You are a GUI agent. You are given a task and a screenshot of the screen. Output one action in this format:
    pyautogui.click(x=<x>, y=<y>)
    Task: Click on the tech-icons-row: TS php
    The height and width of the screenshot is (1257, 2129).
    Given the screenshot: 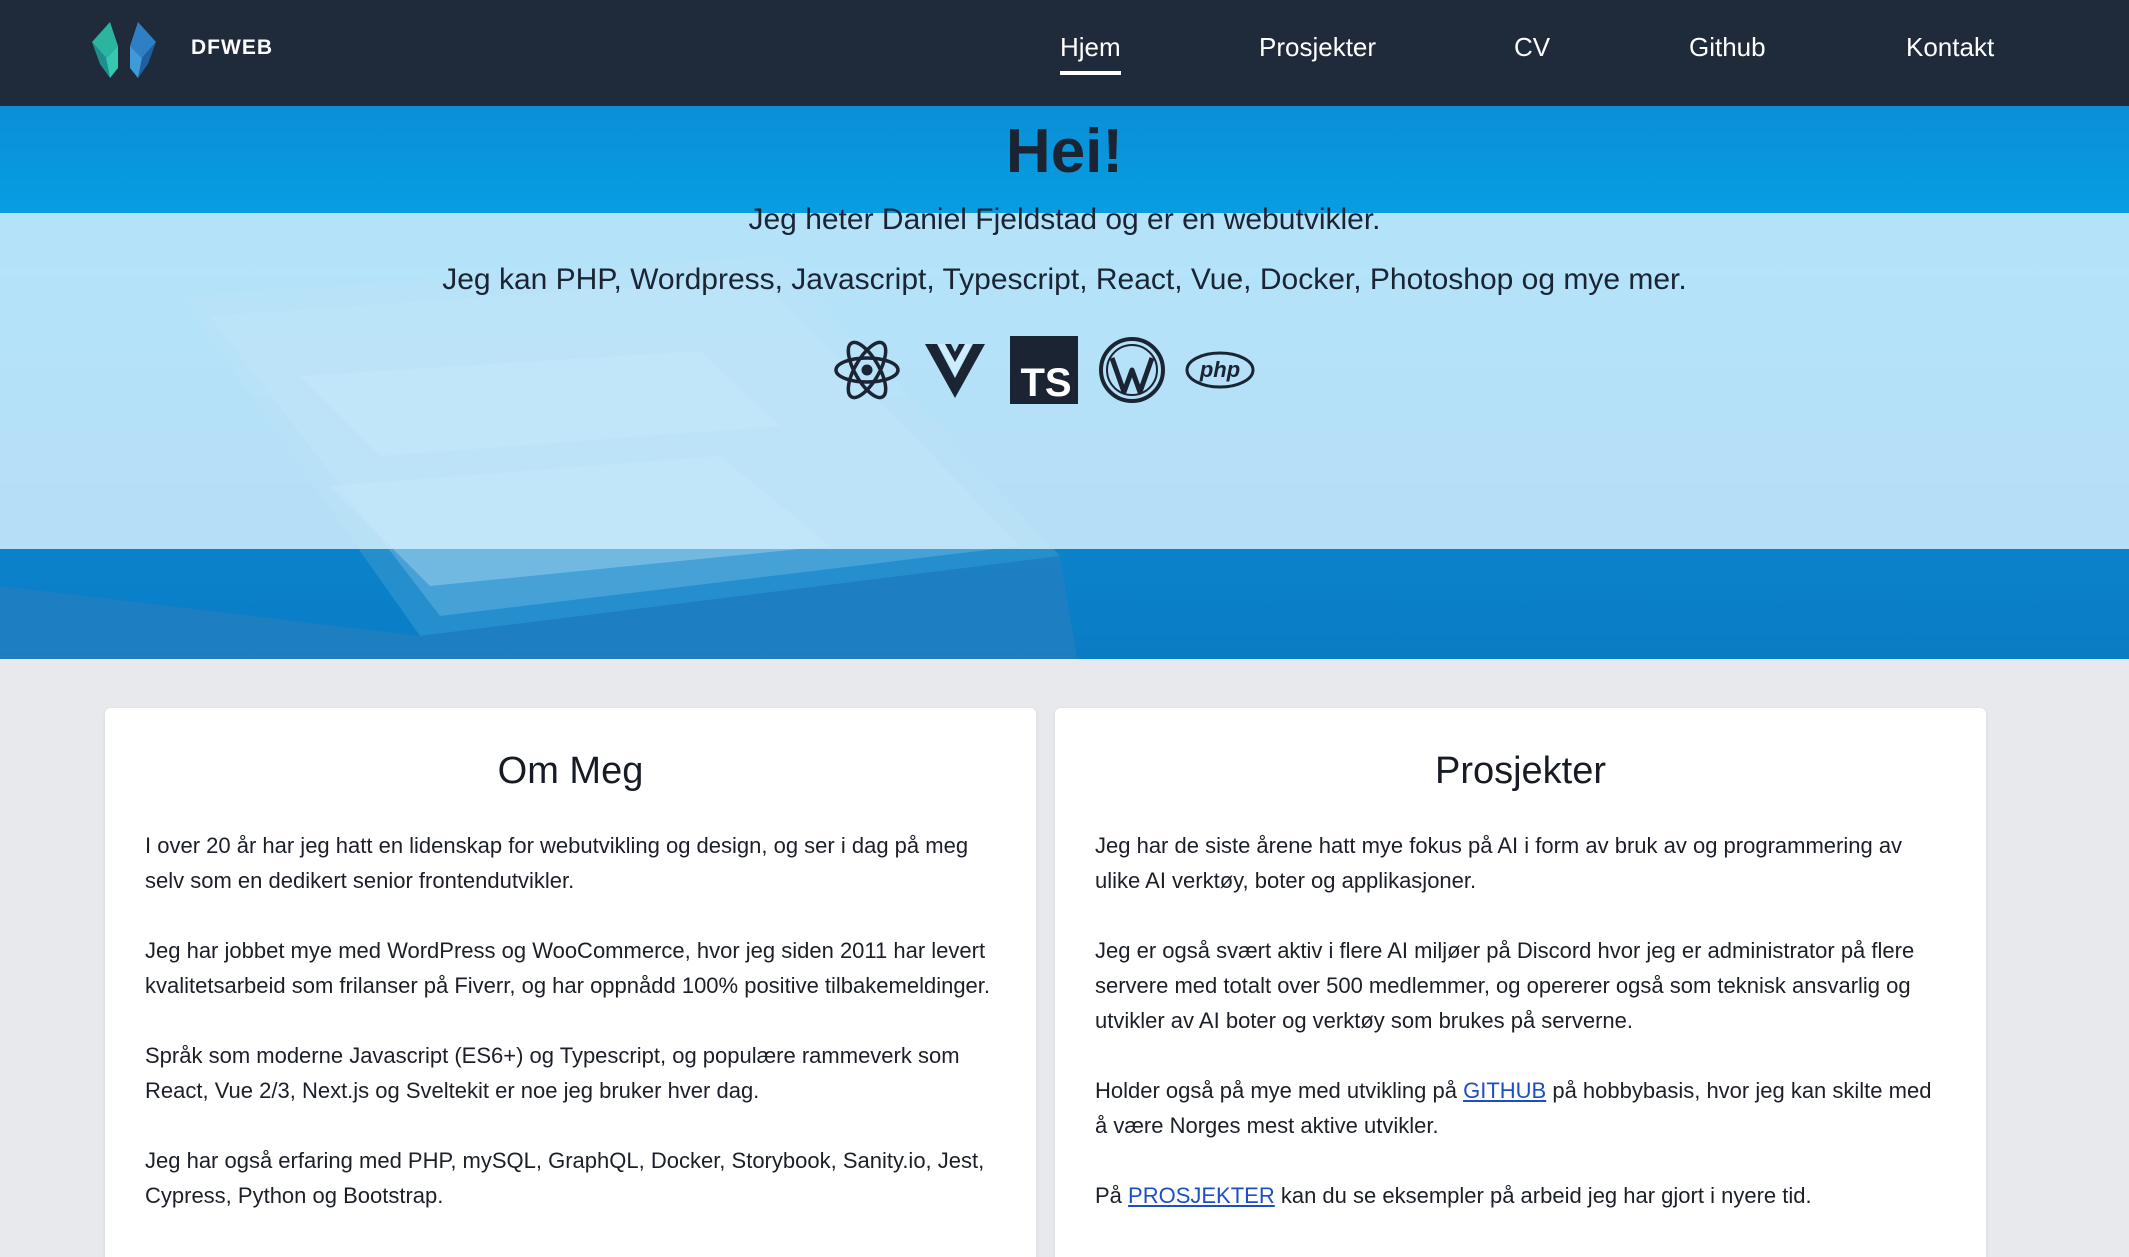 What is the action you would take?
    pyautogui.click(x=1044, y=371)
    